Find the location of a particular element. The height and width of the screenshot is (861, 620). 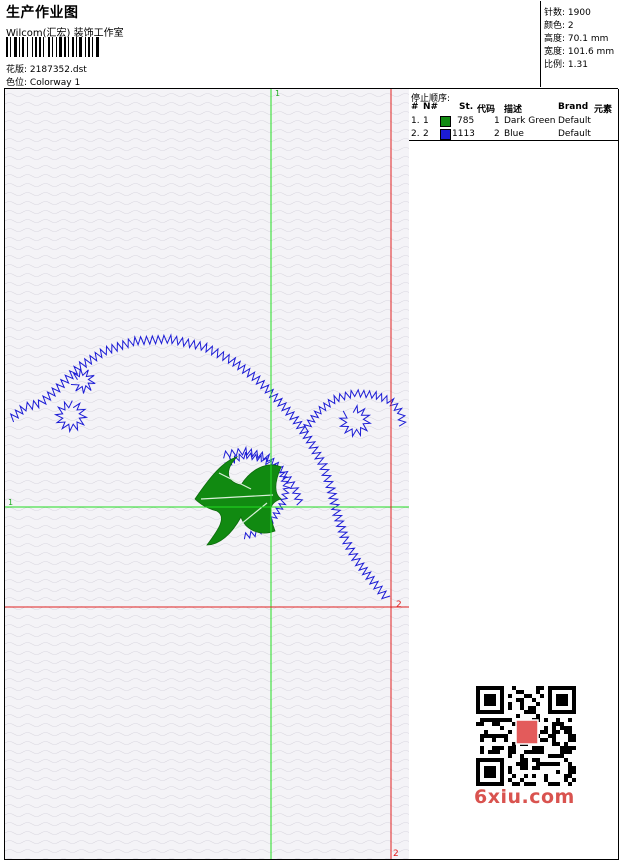

qr-code is located at coordinates (526, 739).